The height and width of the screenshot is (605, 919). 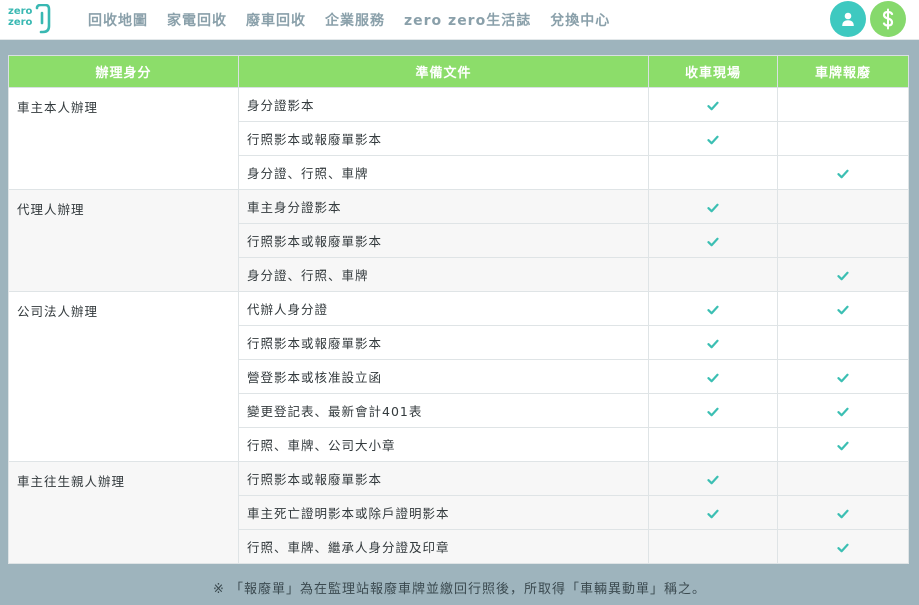 I want to click on nav-item: zero zero生活誌, so click(x=467, y=20).